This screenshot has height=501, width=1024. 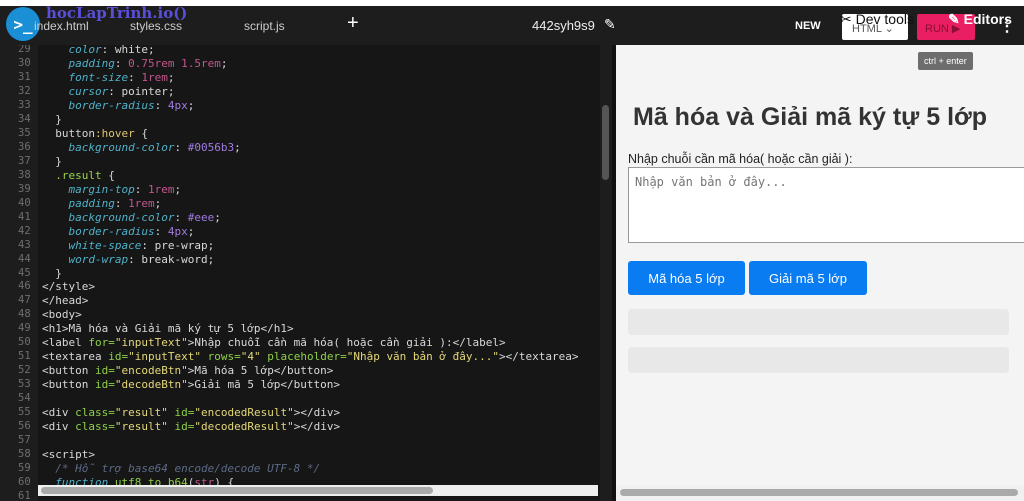 I want to click on code-line: 57, so click(x=289, y=441).